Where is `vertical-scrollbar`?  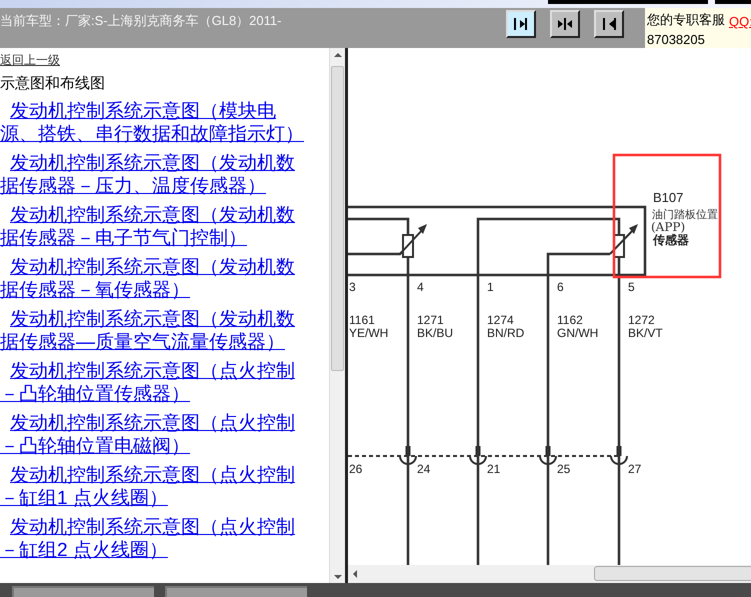
vertical-scrollbar is located at coordinates (337, 315).